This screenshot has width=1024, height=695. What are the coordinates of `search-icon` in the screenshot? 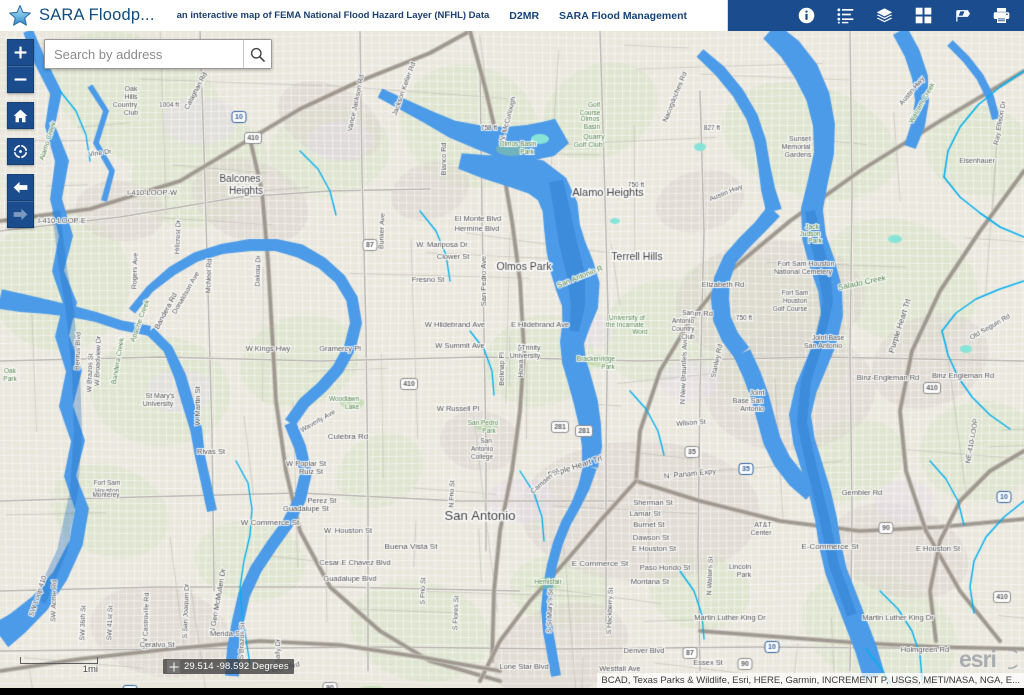 It's located at (257, 54).